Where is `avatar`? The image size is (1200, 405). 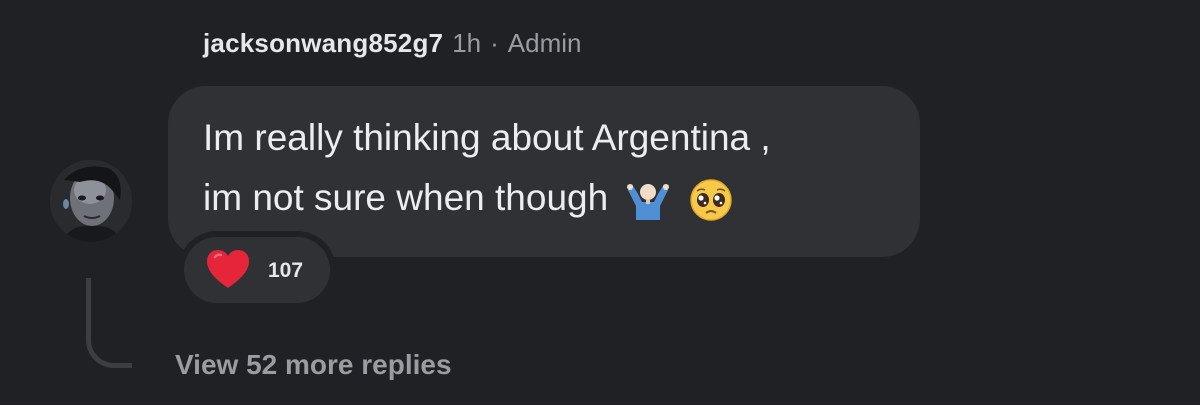 avatar is located at coordinates (91, 201).